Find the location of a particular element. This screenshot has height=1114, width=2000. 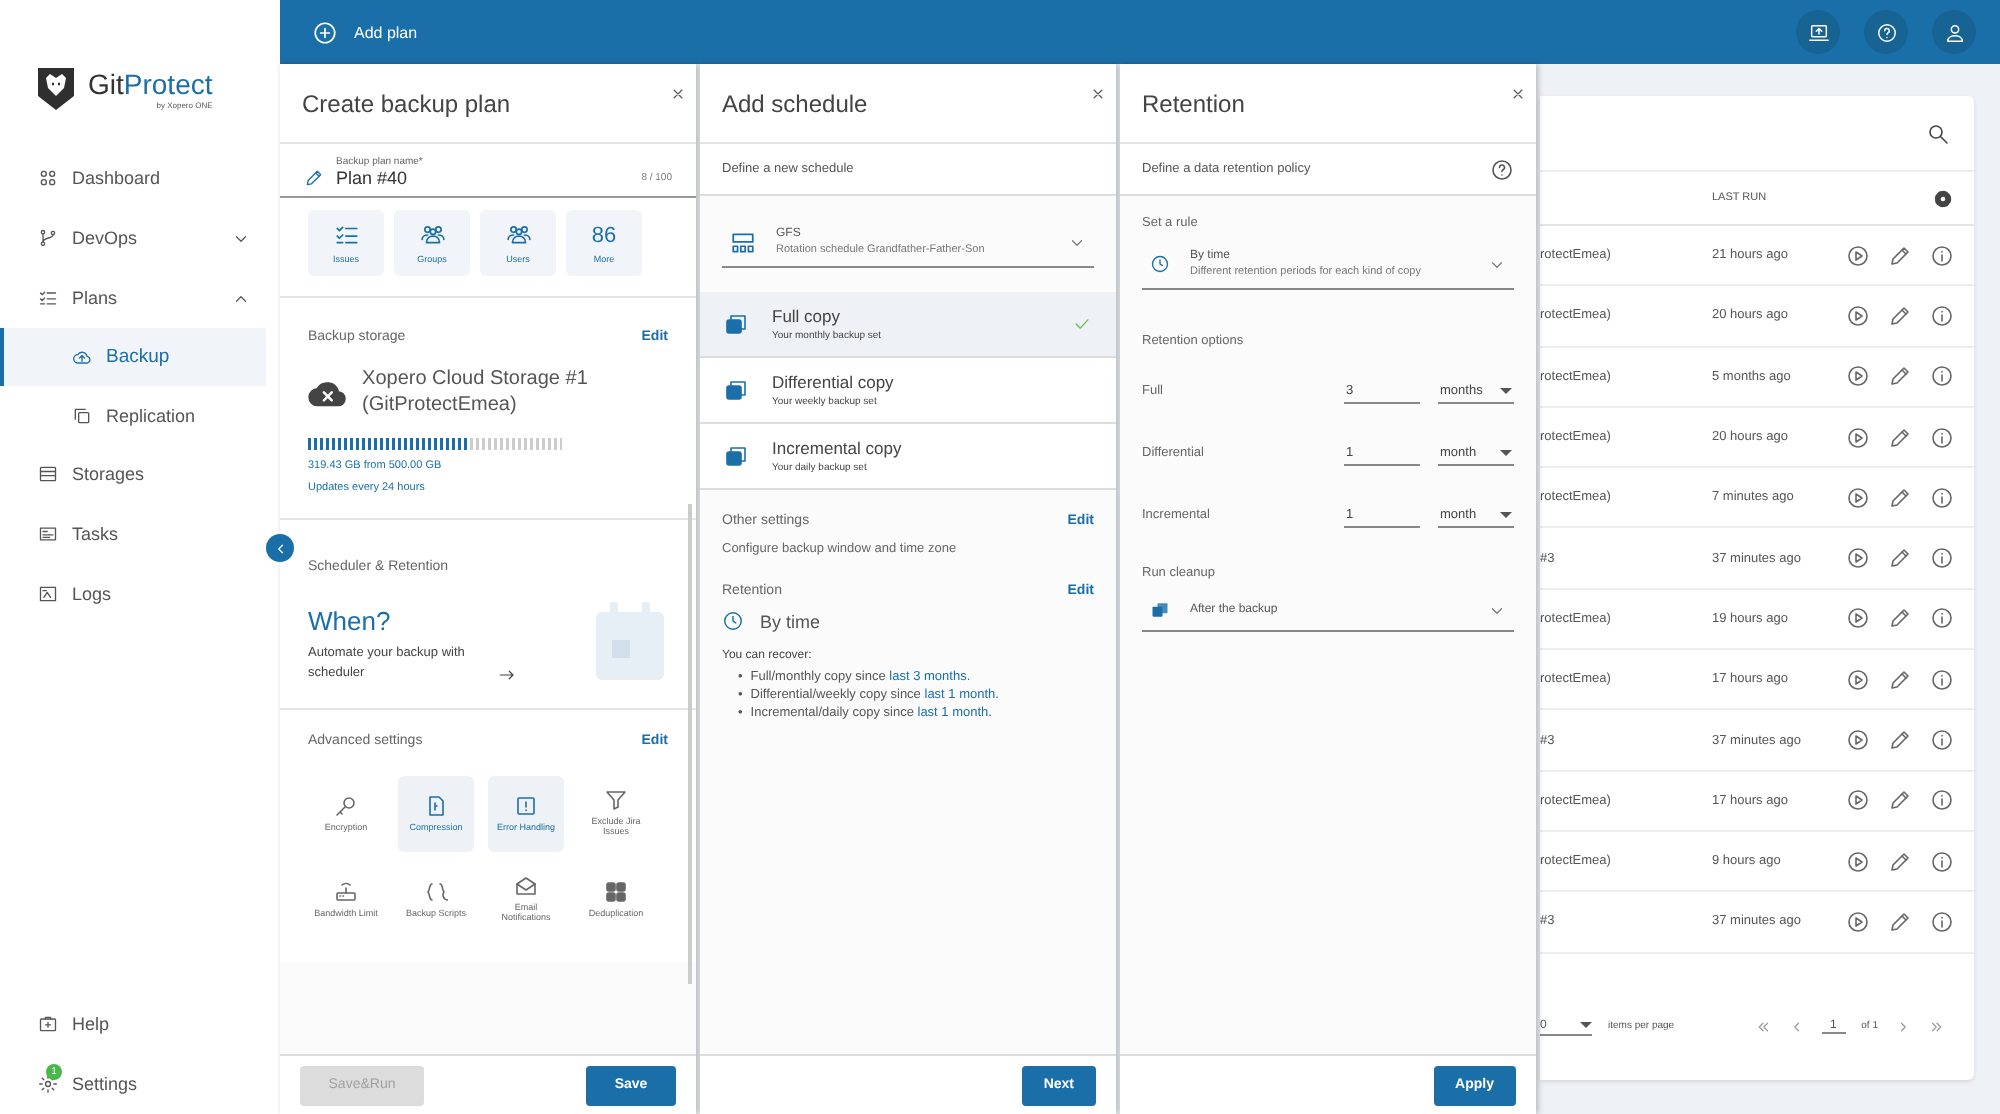

gear-icon is located at coordinates (48, 1084).